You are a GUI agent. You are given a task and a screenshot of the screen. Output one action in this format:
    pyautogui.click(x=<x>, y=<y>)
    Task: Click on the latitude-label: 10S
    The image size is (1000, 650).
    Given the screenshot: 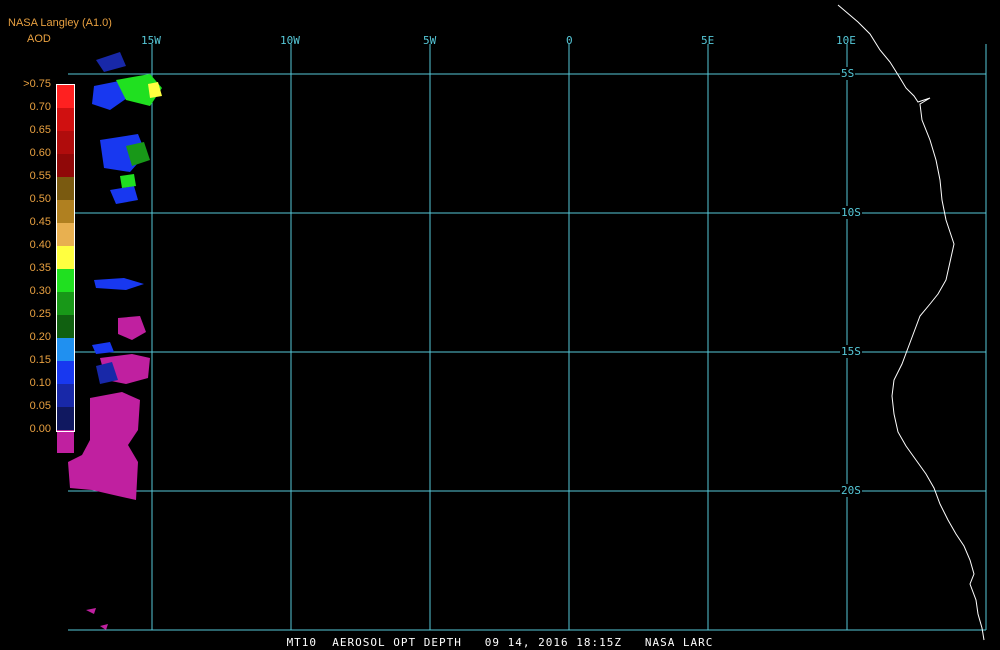 What is the action you would take?
    pyautogui.click(x=851, y=212)
    